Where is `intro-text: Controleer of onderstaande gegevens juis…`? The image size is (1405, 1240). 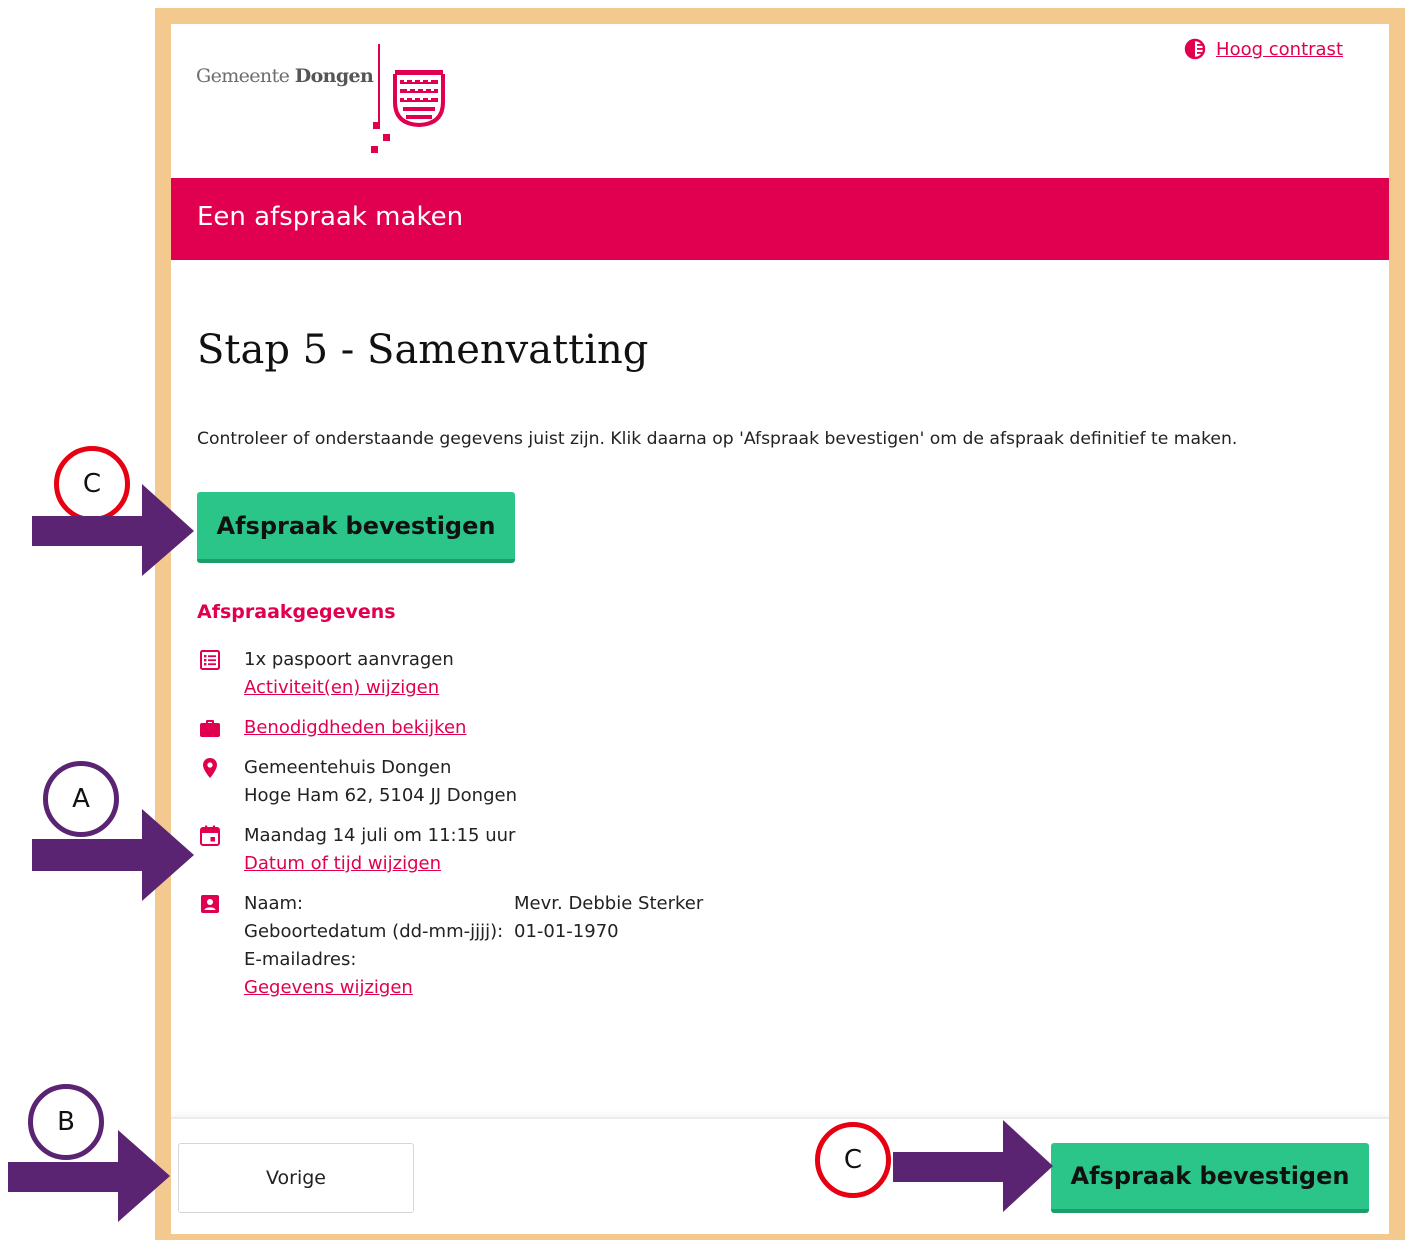
intro-text: Controleer of onderstaande gegevens juis… is located at coordinates (717, 439).